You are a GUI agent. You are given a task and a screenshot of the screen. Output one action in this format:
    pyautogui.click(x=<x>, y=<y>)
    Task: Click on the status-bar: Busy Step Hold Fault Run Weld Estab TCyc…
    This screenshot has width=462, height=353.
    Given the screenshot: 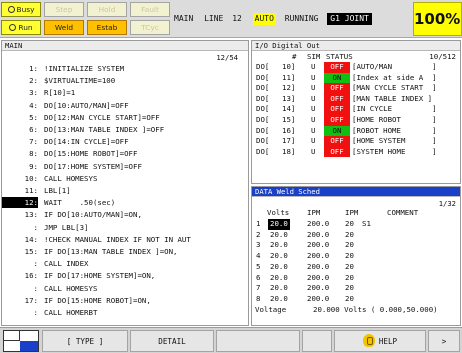 What is the action you would take?
    pyautogui.click(x=231, y=19)
    